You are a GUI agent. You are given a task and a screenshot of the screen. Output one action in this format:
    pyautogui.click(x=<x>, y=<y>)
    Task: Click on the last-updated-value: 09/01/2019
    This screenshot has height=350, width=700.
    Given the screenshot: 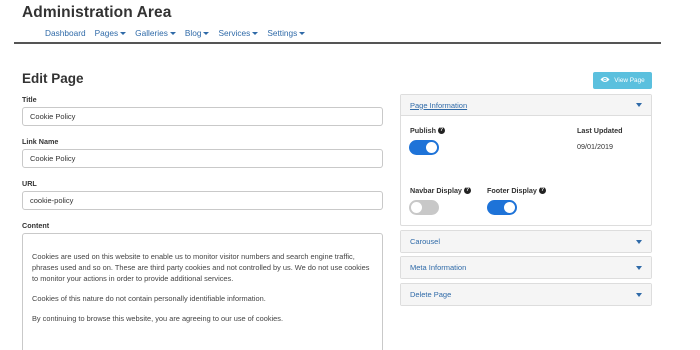 What is the action you would take?
    pyautogui.click(x=595, y=146)
    